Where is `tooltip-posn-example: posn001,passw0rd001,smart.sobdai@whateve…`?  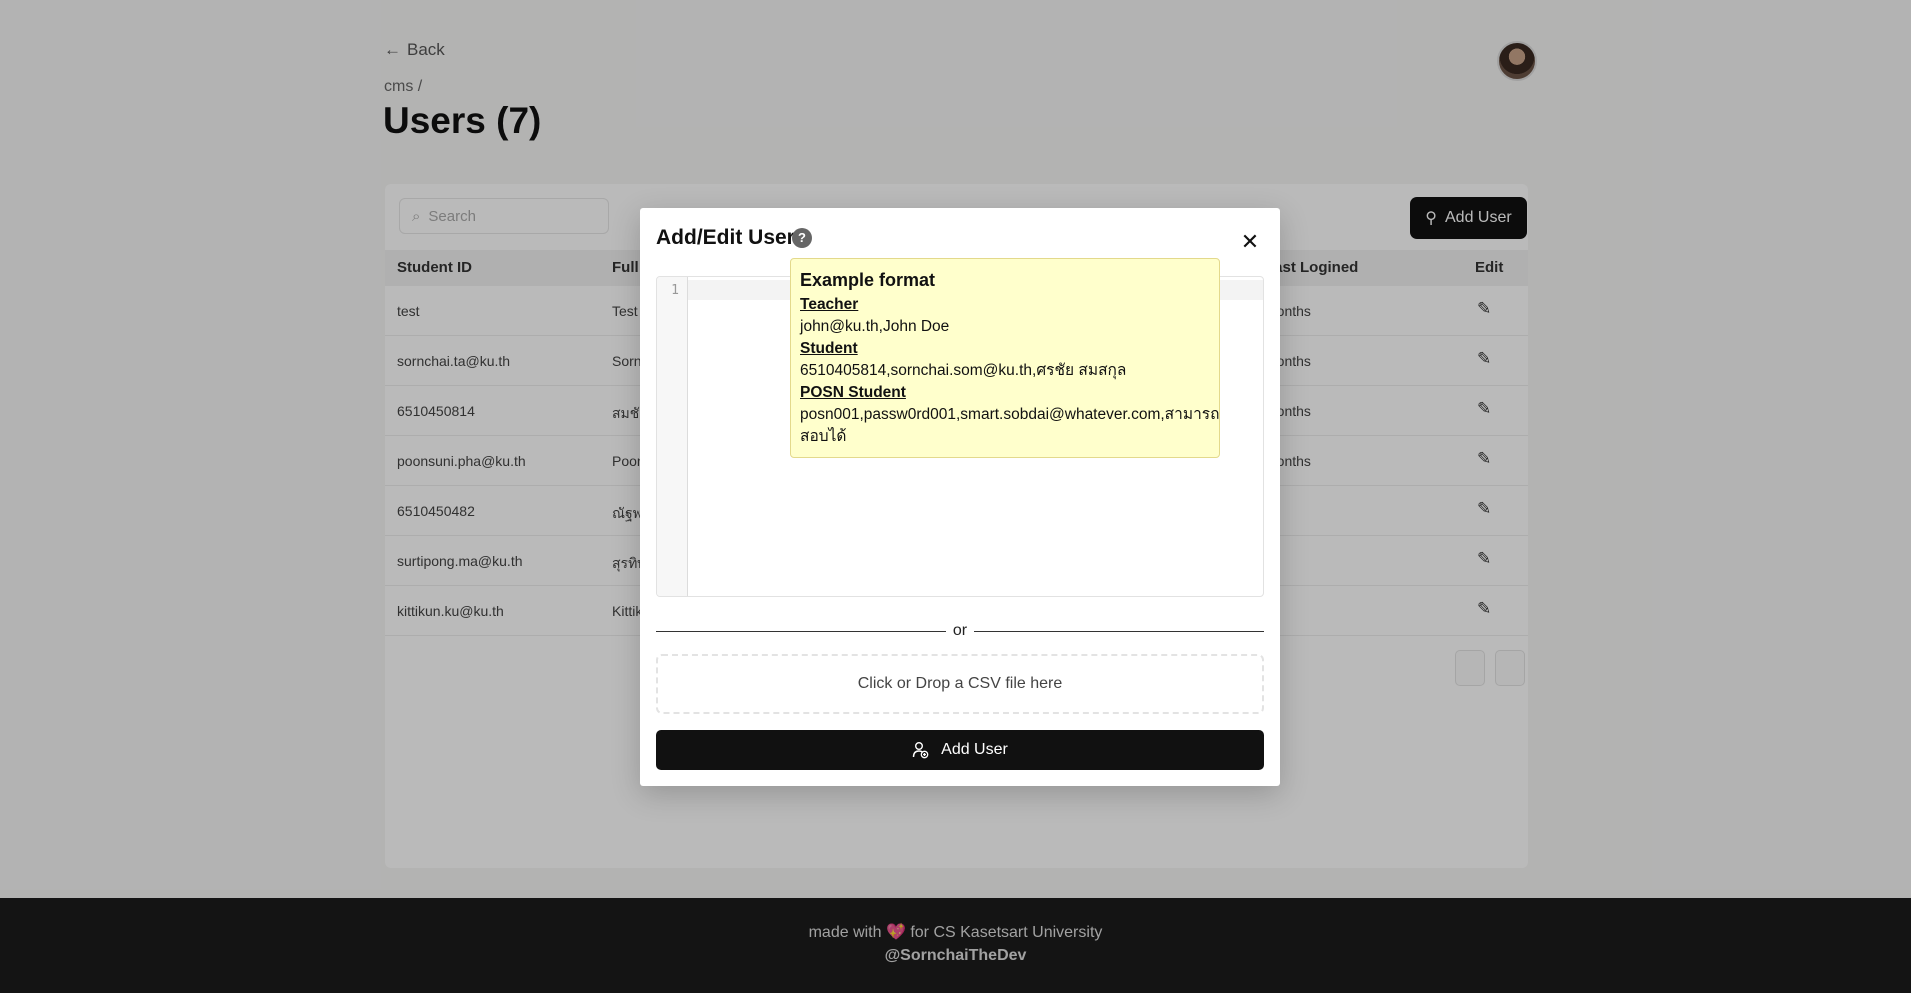
tooltip-posn-example: posn001,passw0rd001,smart.sobdai@whateve… is located at coordinates (1010, 425).